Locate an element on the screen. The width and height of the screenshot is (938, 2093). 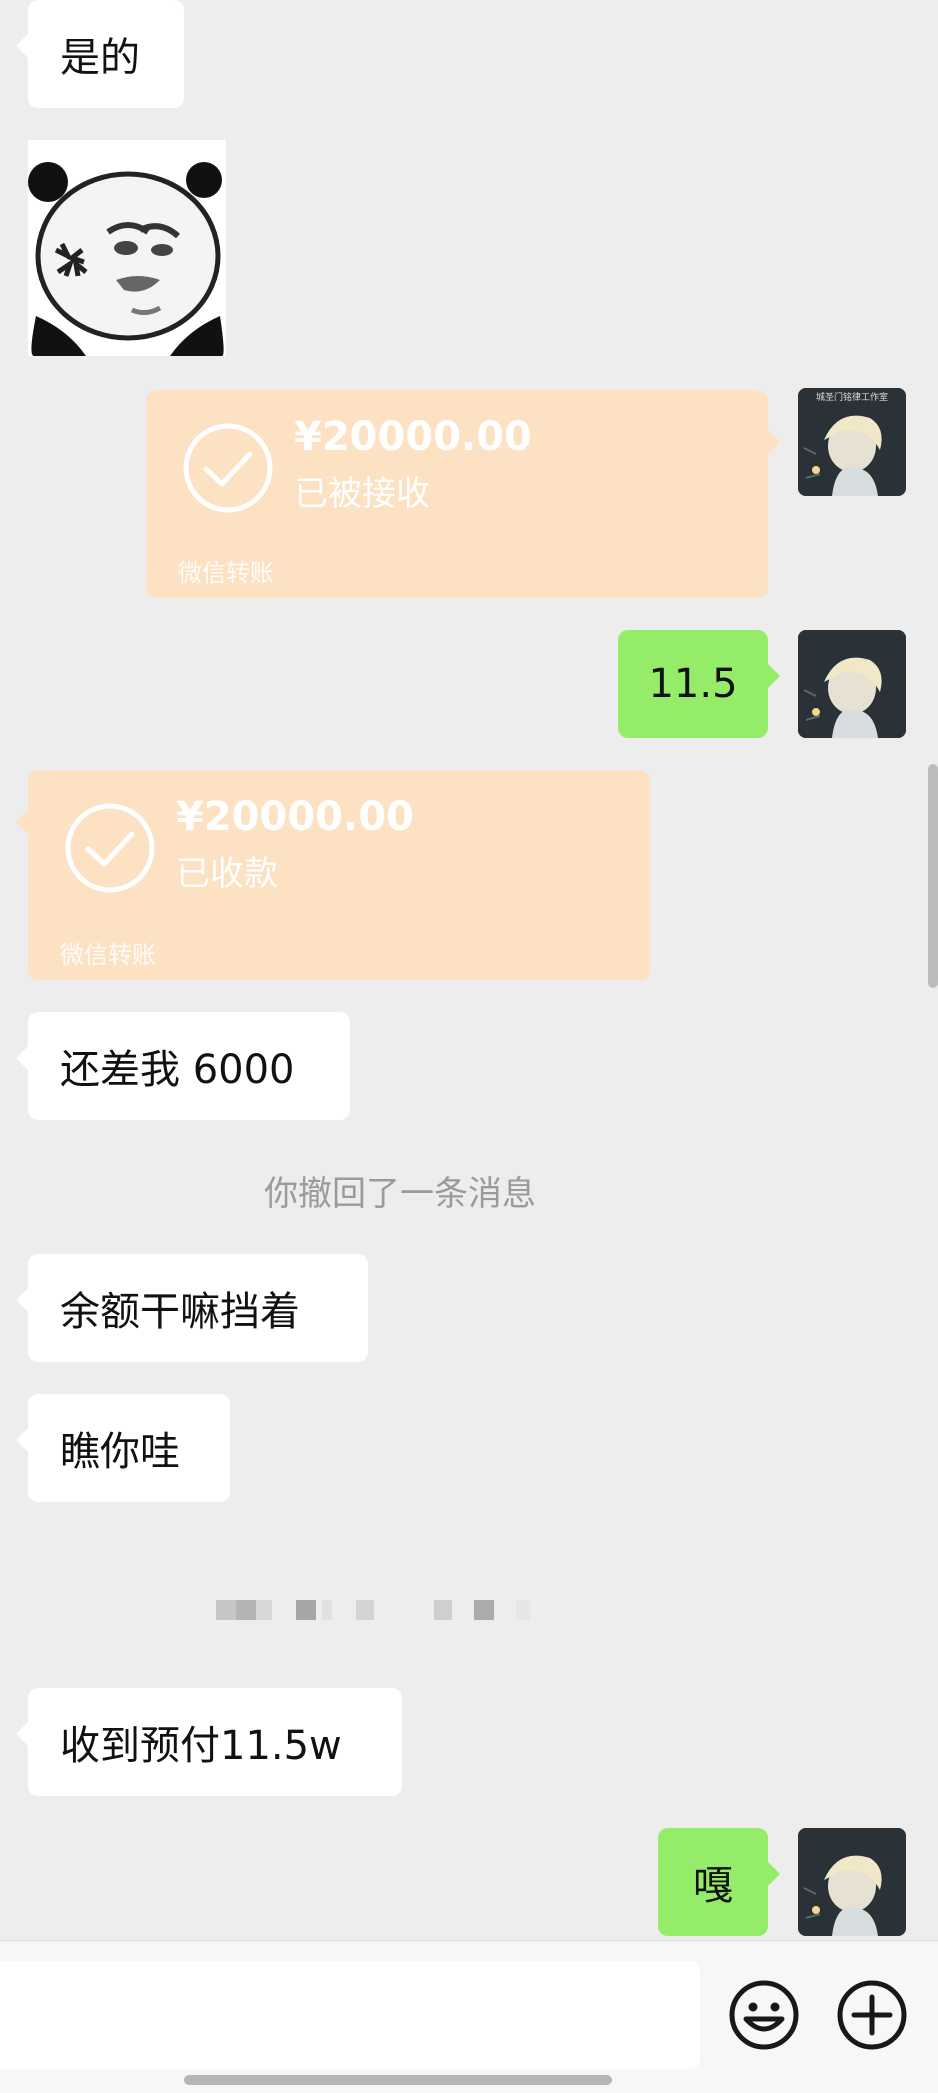
transfer-card-sent: ¥20000.00 已被接收 微信转账 is located at coordinates (463, 494).